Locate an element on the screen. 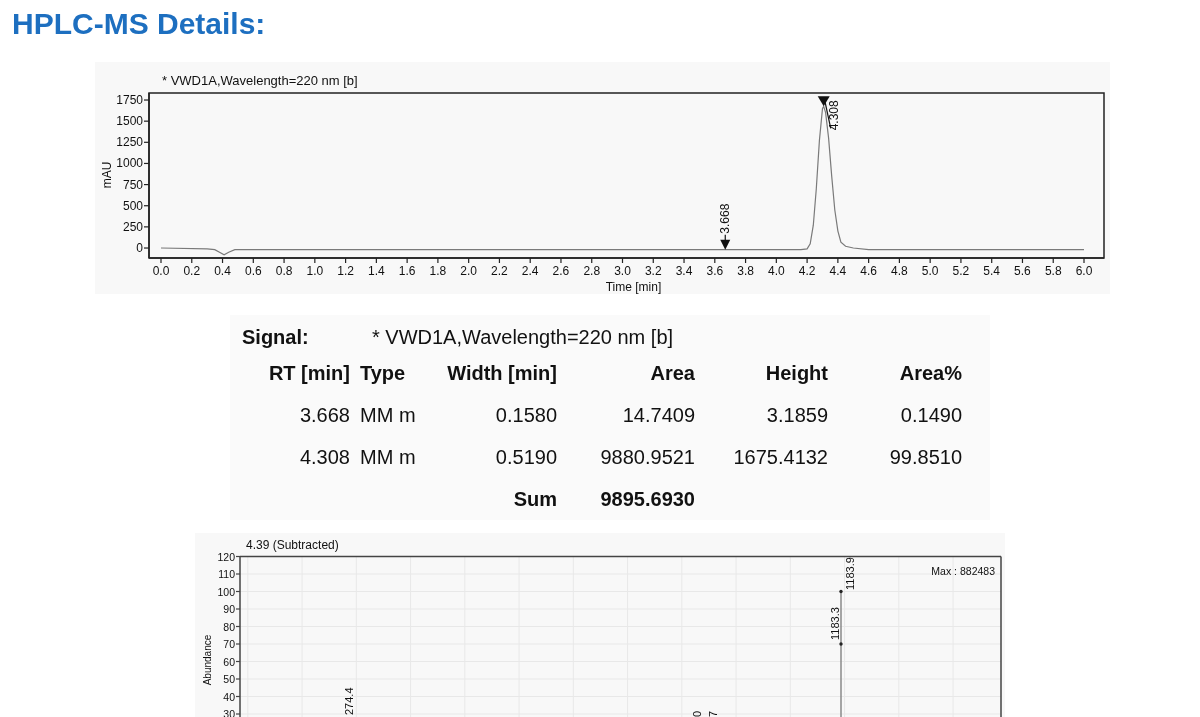 Image resolution: width=1200 pixels, height=717 pixels. column-header: Width [min] is located at coordinates (502, 373).